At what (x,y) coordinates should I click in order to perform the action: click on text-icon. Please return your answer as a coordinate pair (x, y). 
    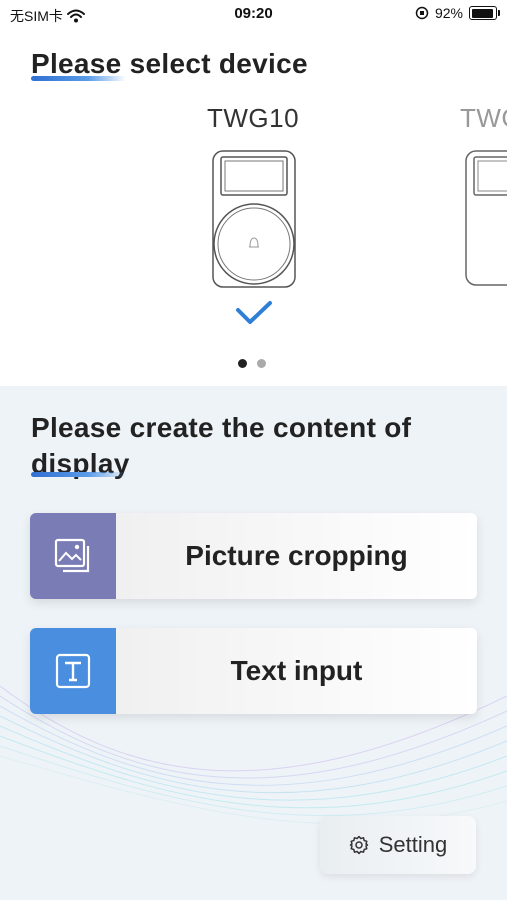
    Looking at the image, I should click on (73, 671).